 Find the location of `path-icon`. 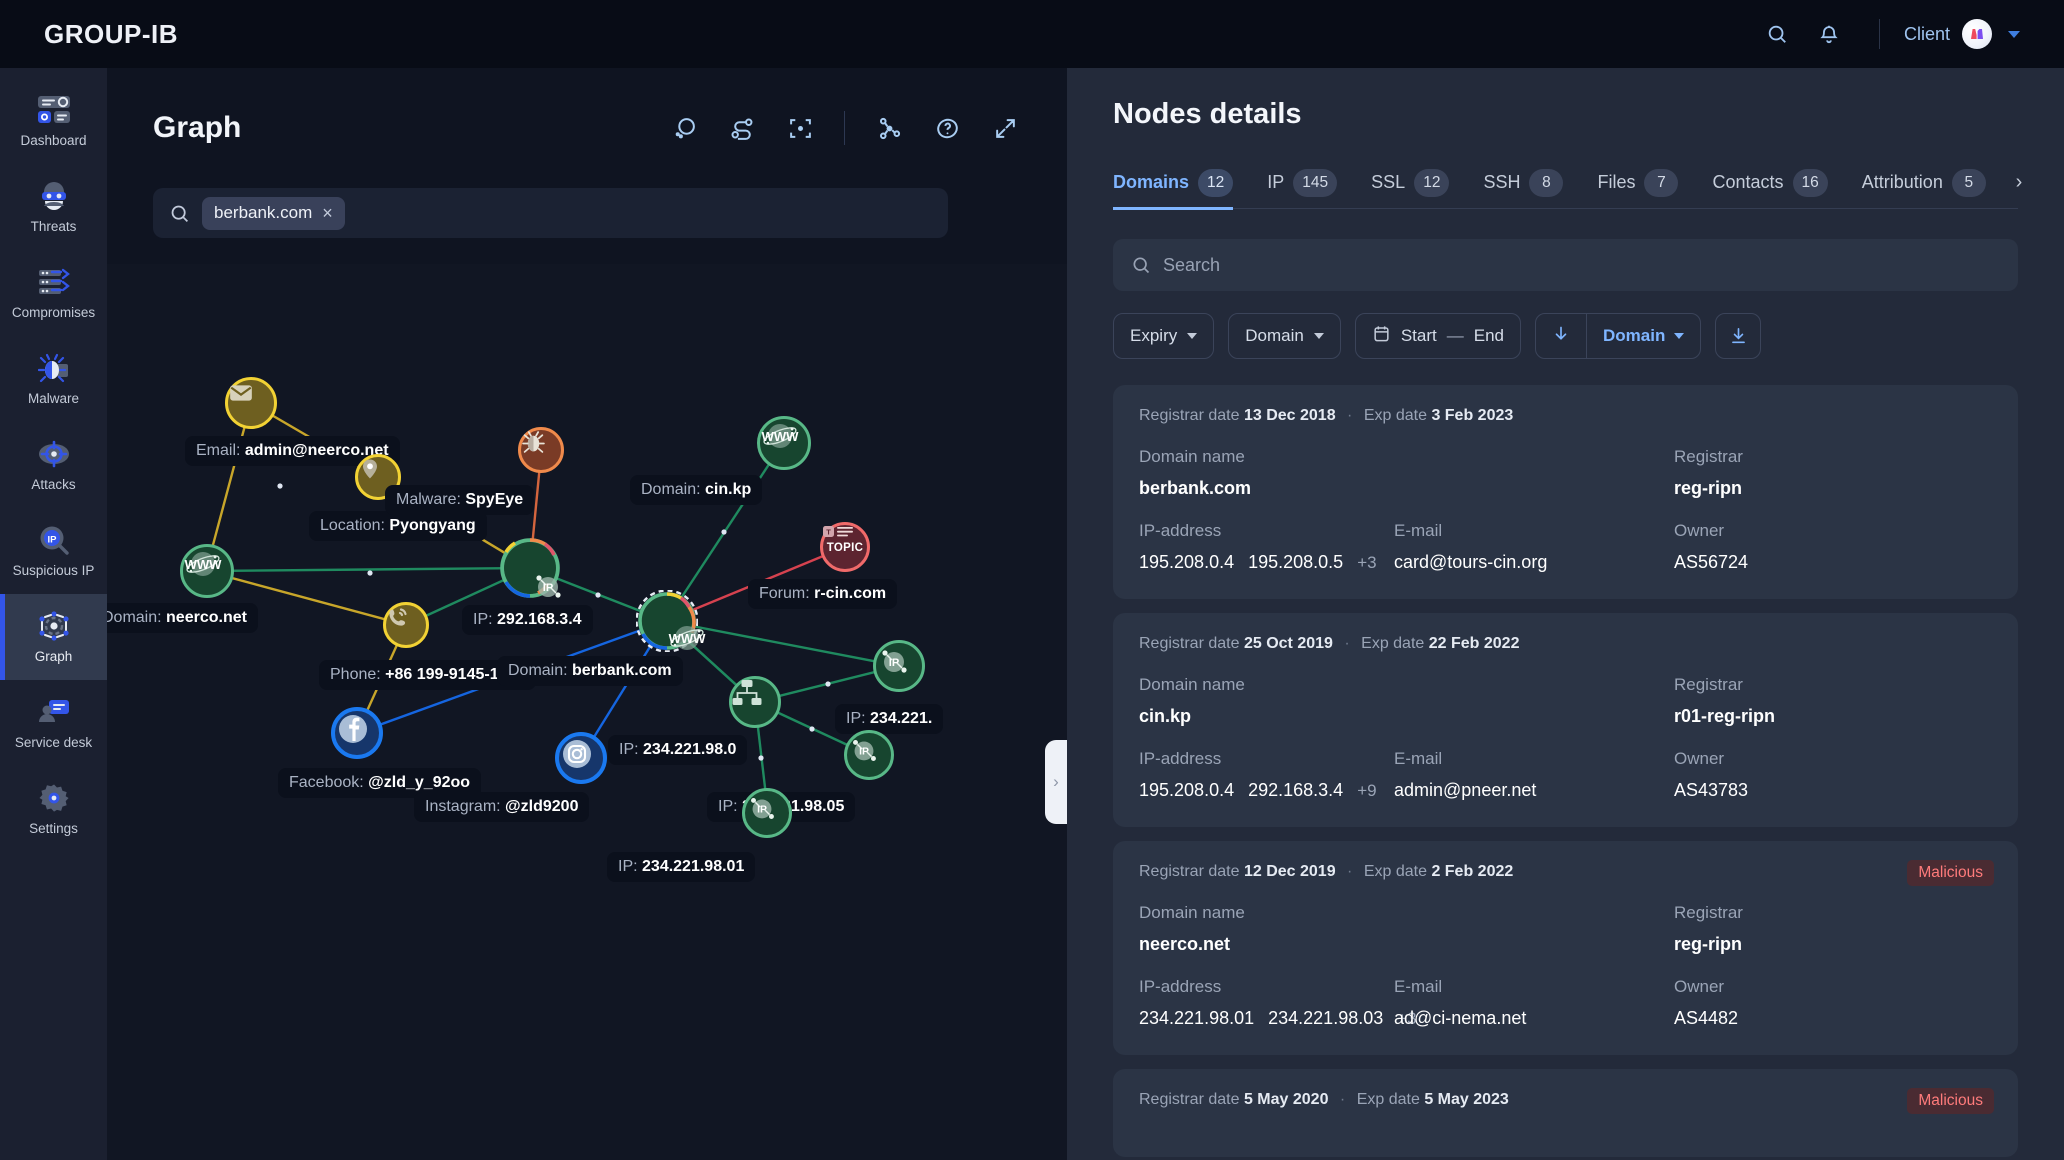

path-icon is located at coordinates (742, 128).